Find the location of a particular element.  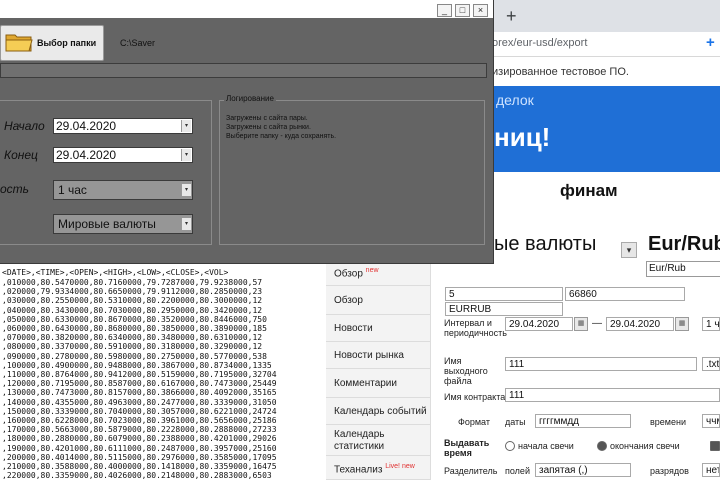

pair-title: Eur/Rub is located at coordinates (684, 244).